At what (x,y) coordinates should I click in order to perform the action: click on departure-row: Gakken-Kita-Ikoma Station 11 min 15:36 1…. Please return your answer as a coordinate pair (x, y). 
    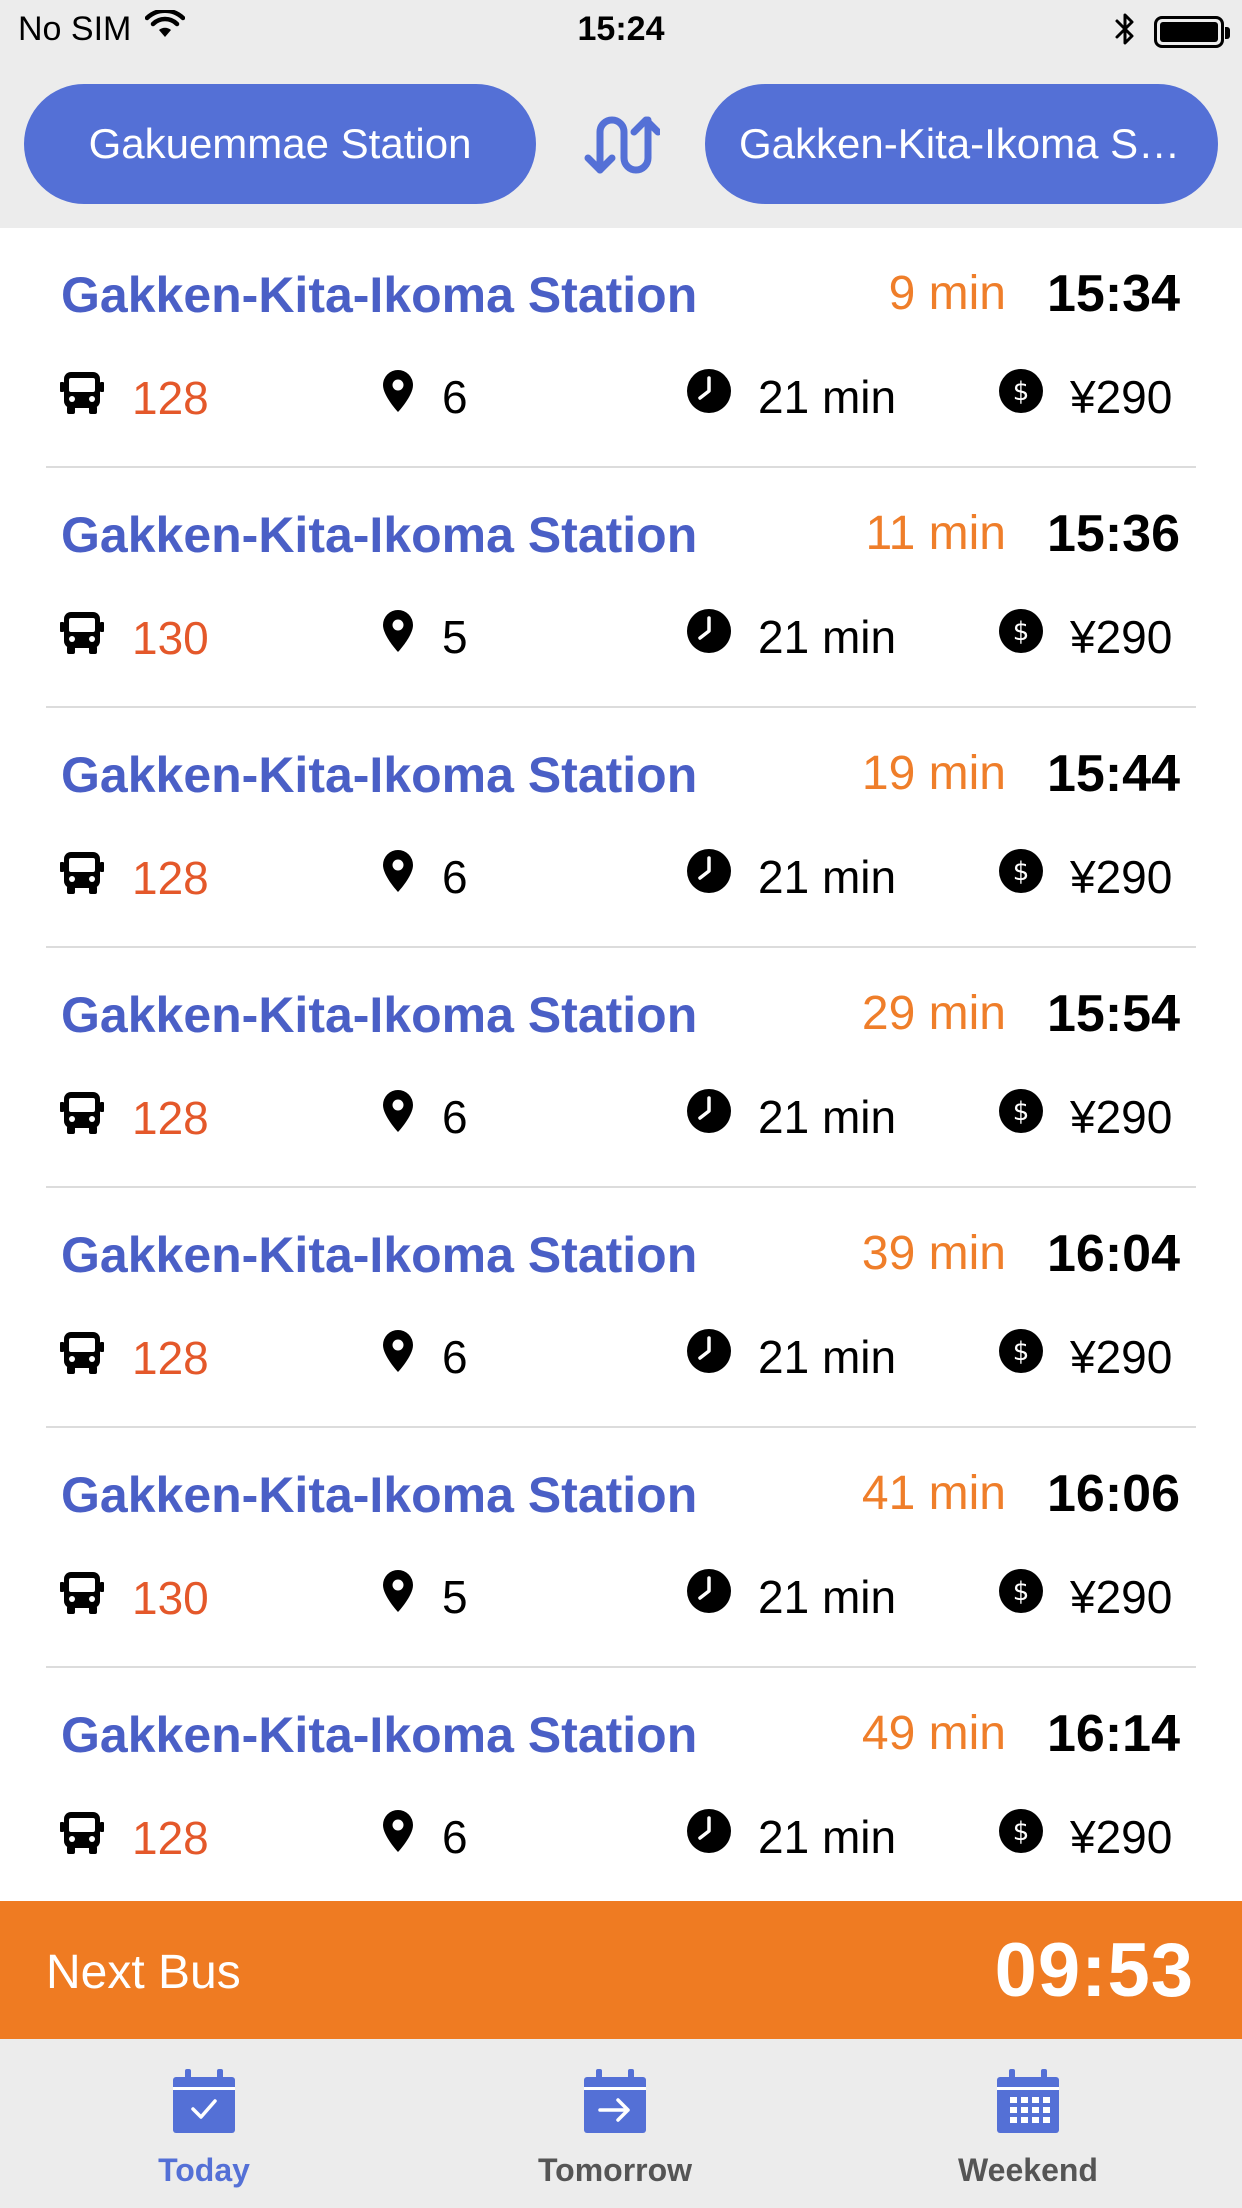
    Looking at the image, I should click on (621, 588).